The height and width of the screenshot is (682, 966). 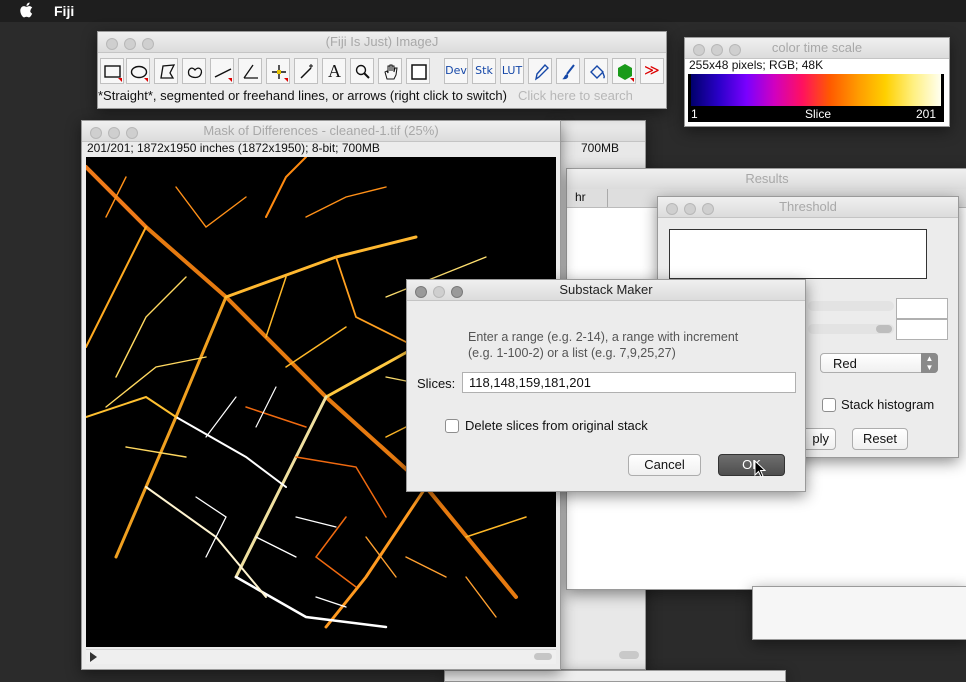 I want to click on app-menu-fiji: Fiji, so click(x=64, y=11).